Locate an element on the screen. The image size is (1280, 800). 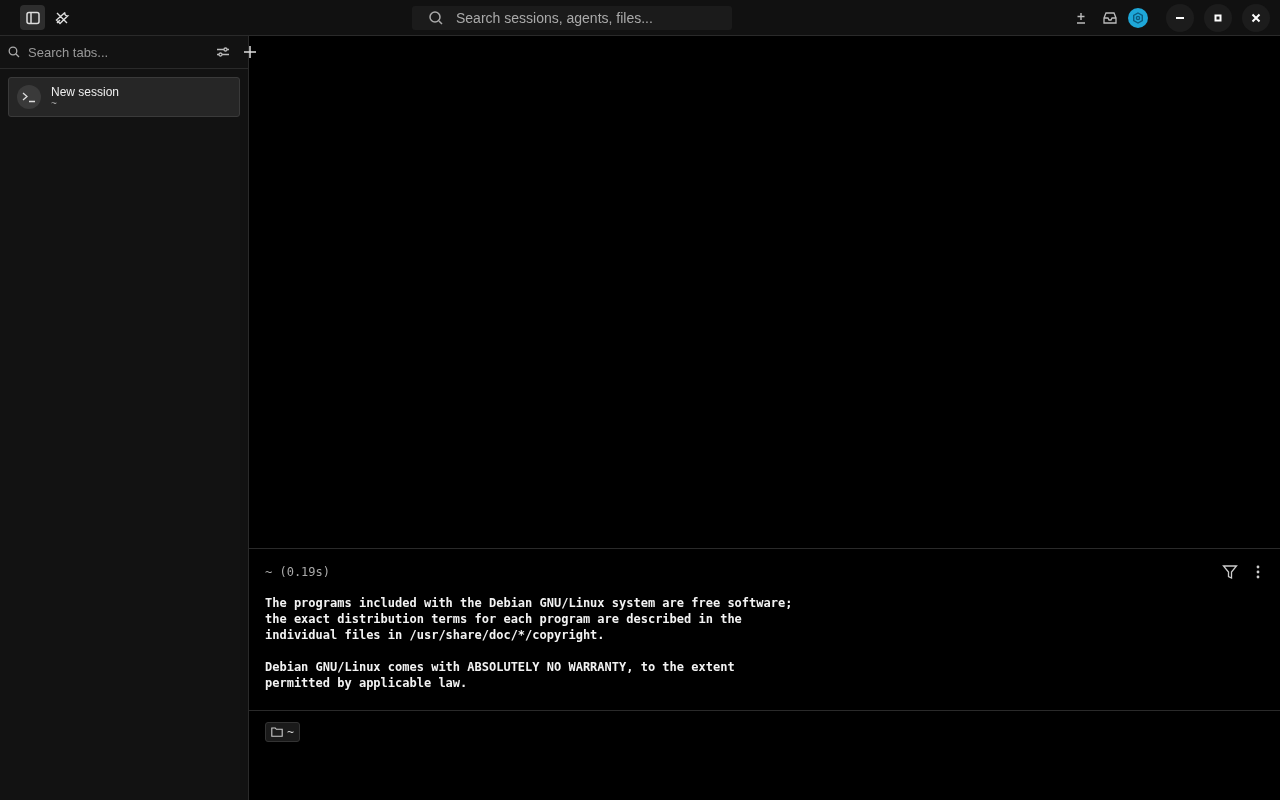
output-line: individual files in /usr/share/doc/*/copyright. is located at coordinates (435, 635).